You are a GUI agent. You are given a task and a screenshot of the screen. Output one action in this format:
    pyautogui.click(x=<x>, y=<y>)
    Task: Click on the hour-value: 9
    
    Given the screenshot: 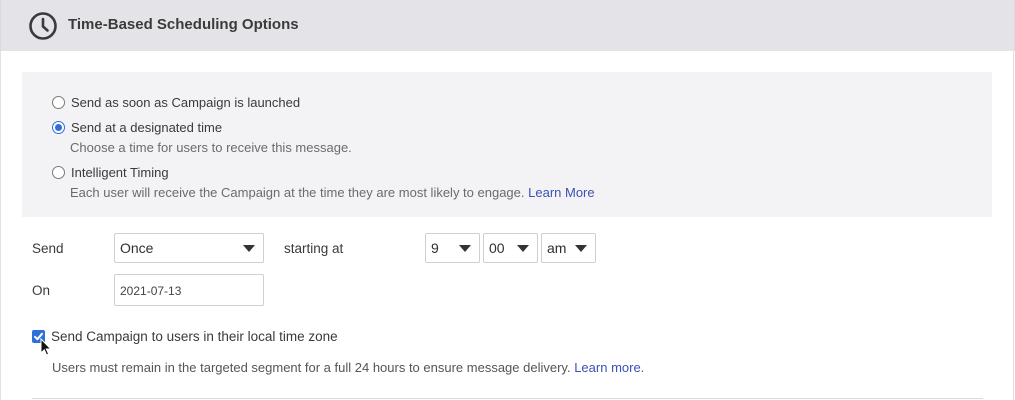 What is the action you would take?
    pyautogui.click(x=435, y=248)
    